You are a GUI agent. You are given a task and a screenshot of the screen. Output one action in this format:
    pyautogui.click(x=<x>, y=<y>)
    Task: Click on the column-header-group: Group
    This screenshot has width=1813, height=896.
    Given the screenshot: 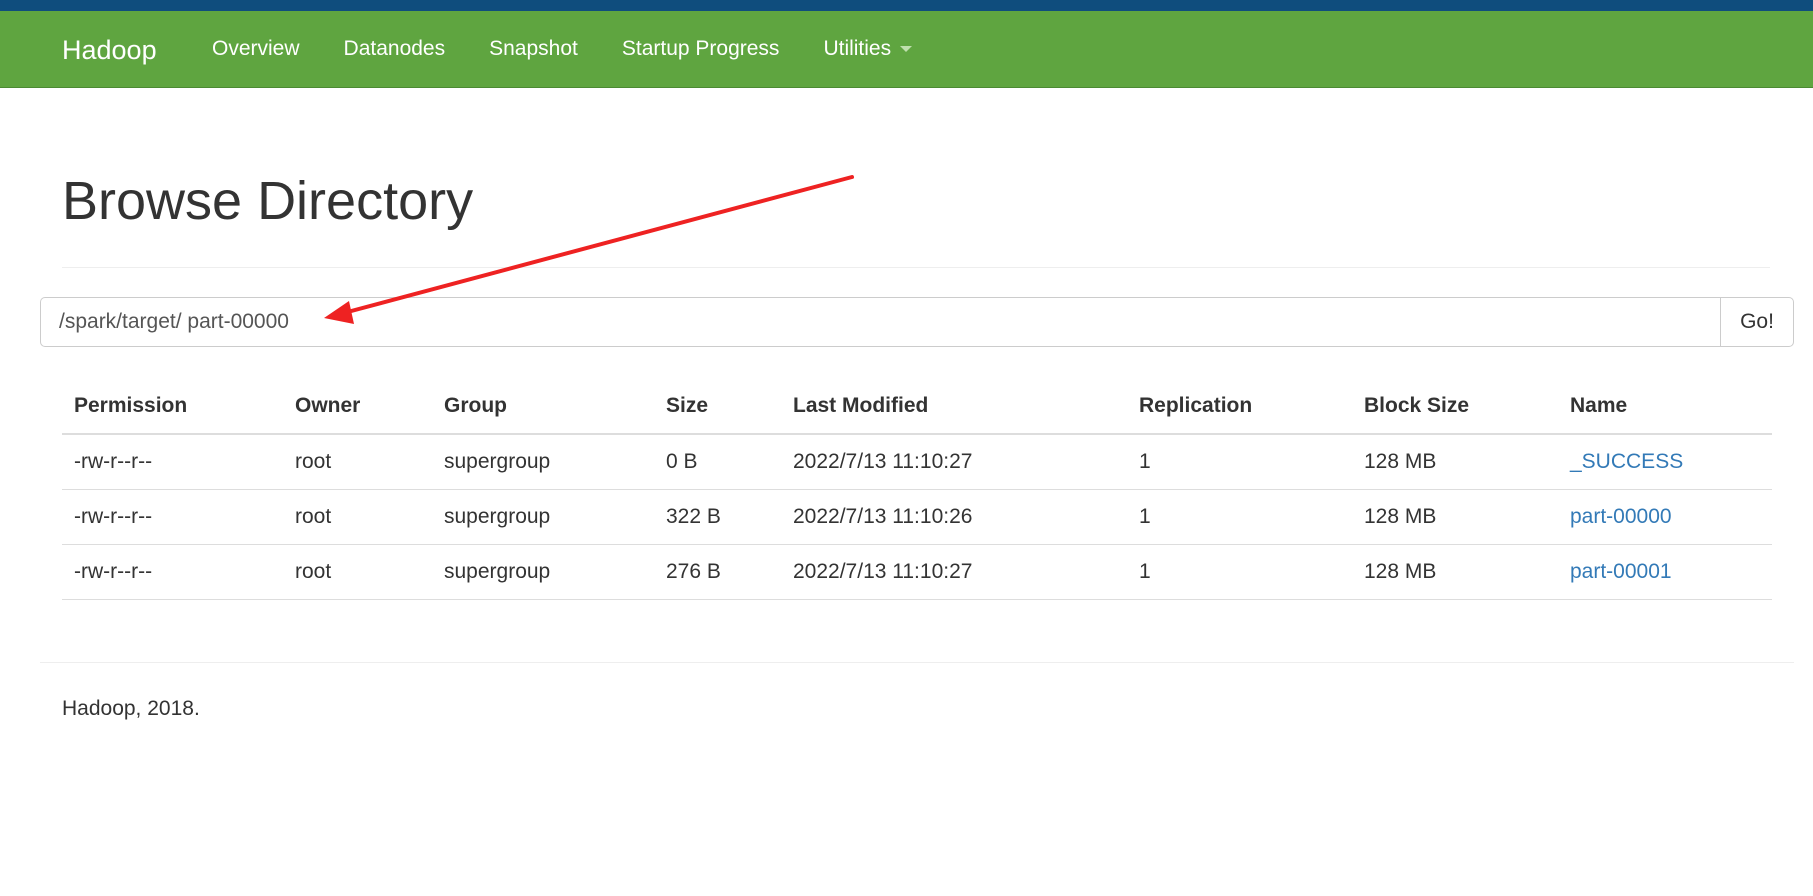 What is the action you would take?
    pyautogui.click(x=543, y=406)
    